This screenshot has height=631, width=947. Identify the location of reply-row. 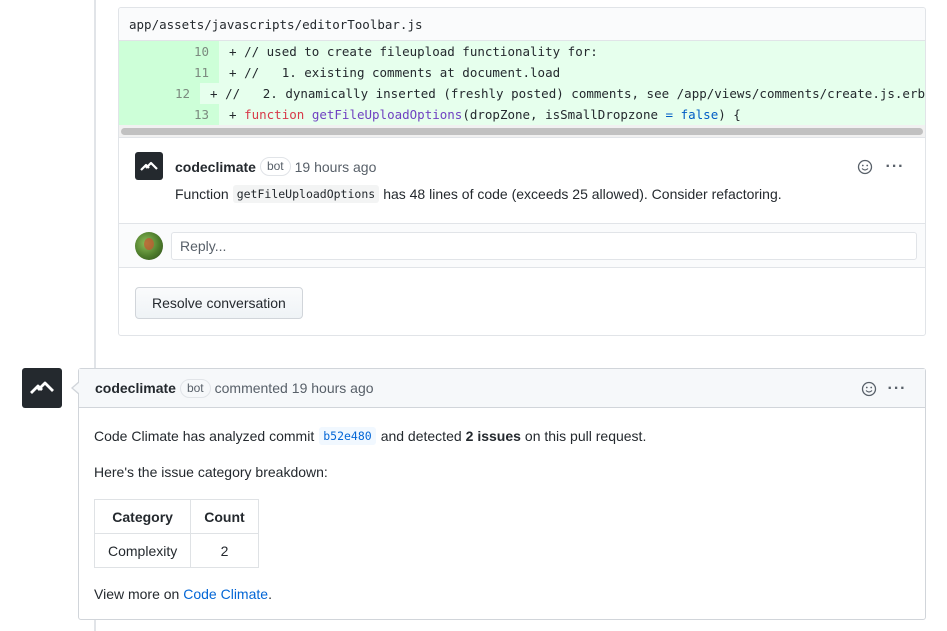
(522, 246).